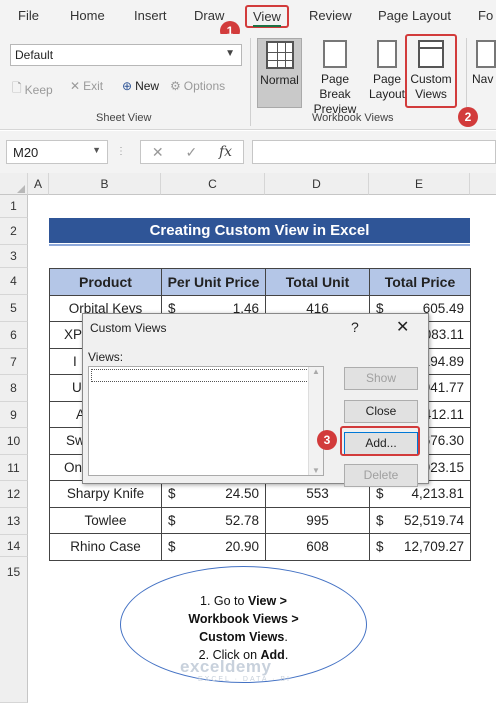 This screenshot has width=496, height=703. What do you see at coordinates (242, 546) in the screenshot?
I see `price-value: 20.90` at bounding box center [242, 546].